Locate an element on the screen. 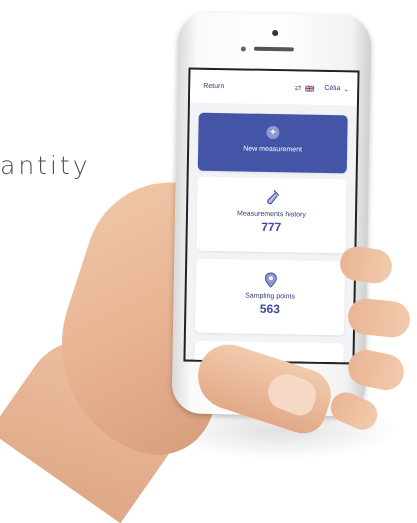 This screenshot has width=417, height=523. measurements-history-card: Measurements history 777 is located at coordinates (271, 215).